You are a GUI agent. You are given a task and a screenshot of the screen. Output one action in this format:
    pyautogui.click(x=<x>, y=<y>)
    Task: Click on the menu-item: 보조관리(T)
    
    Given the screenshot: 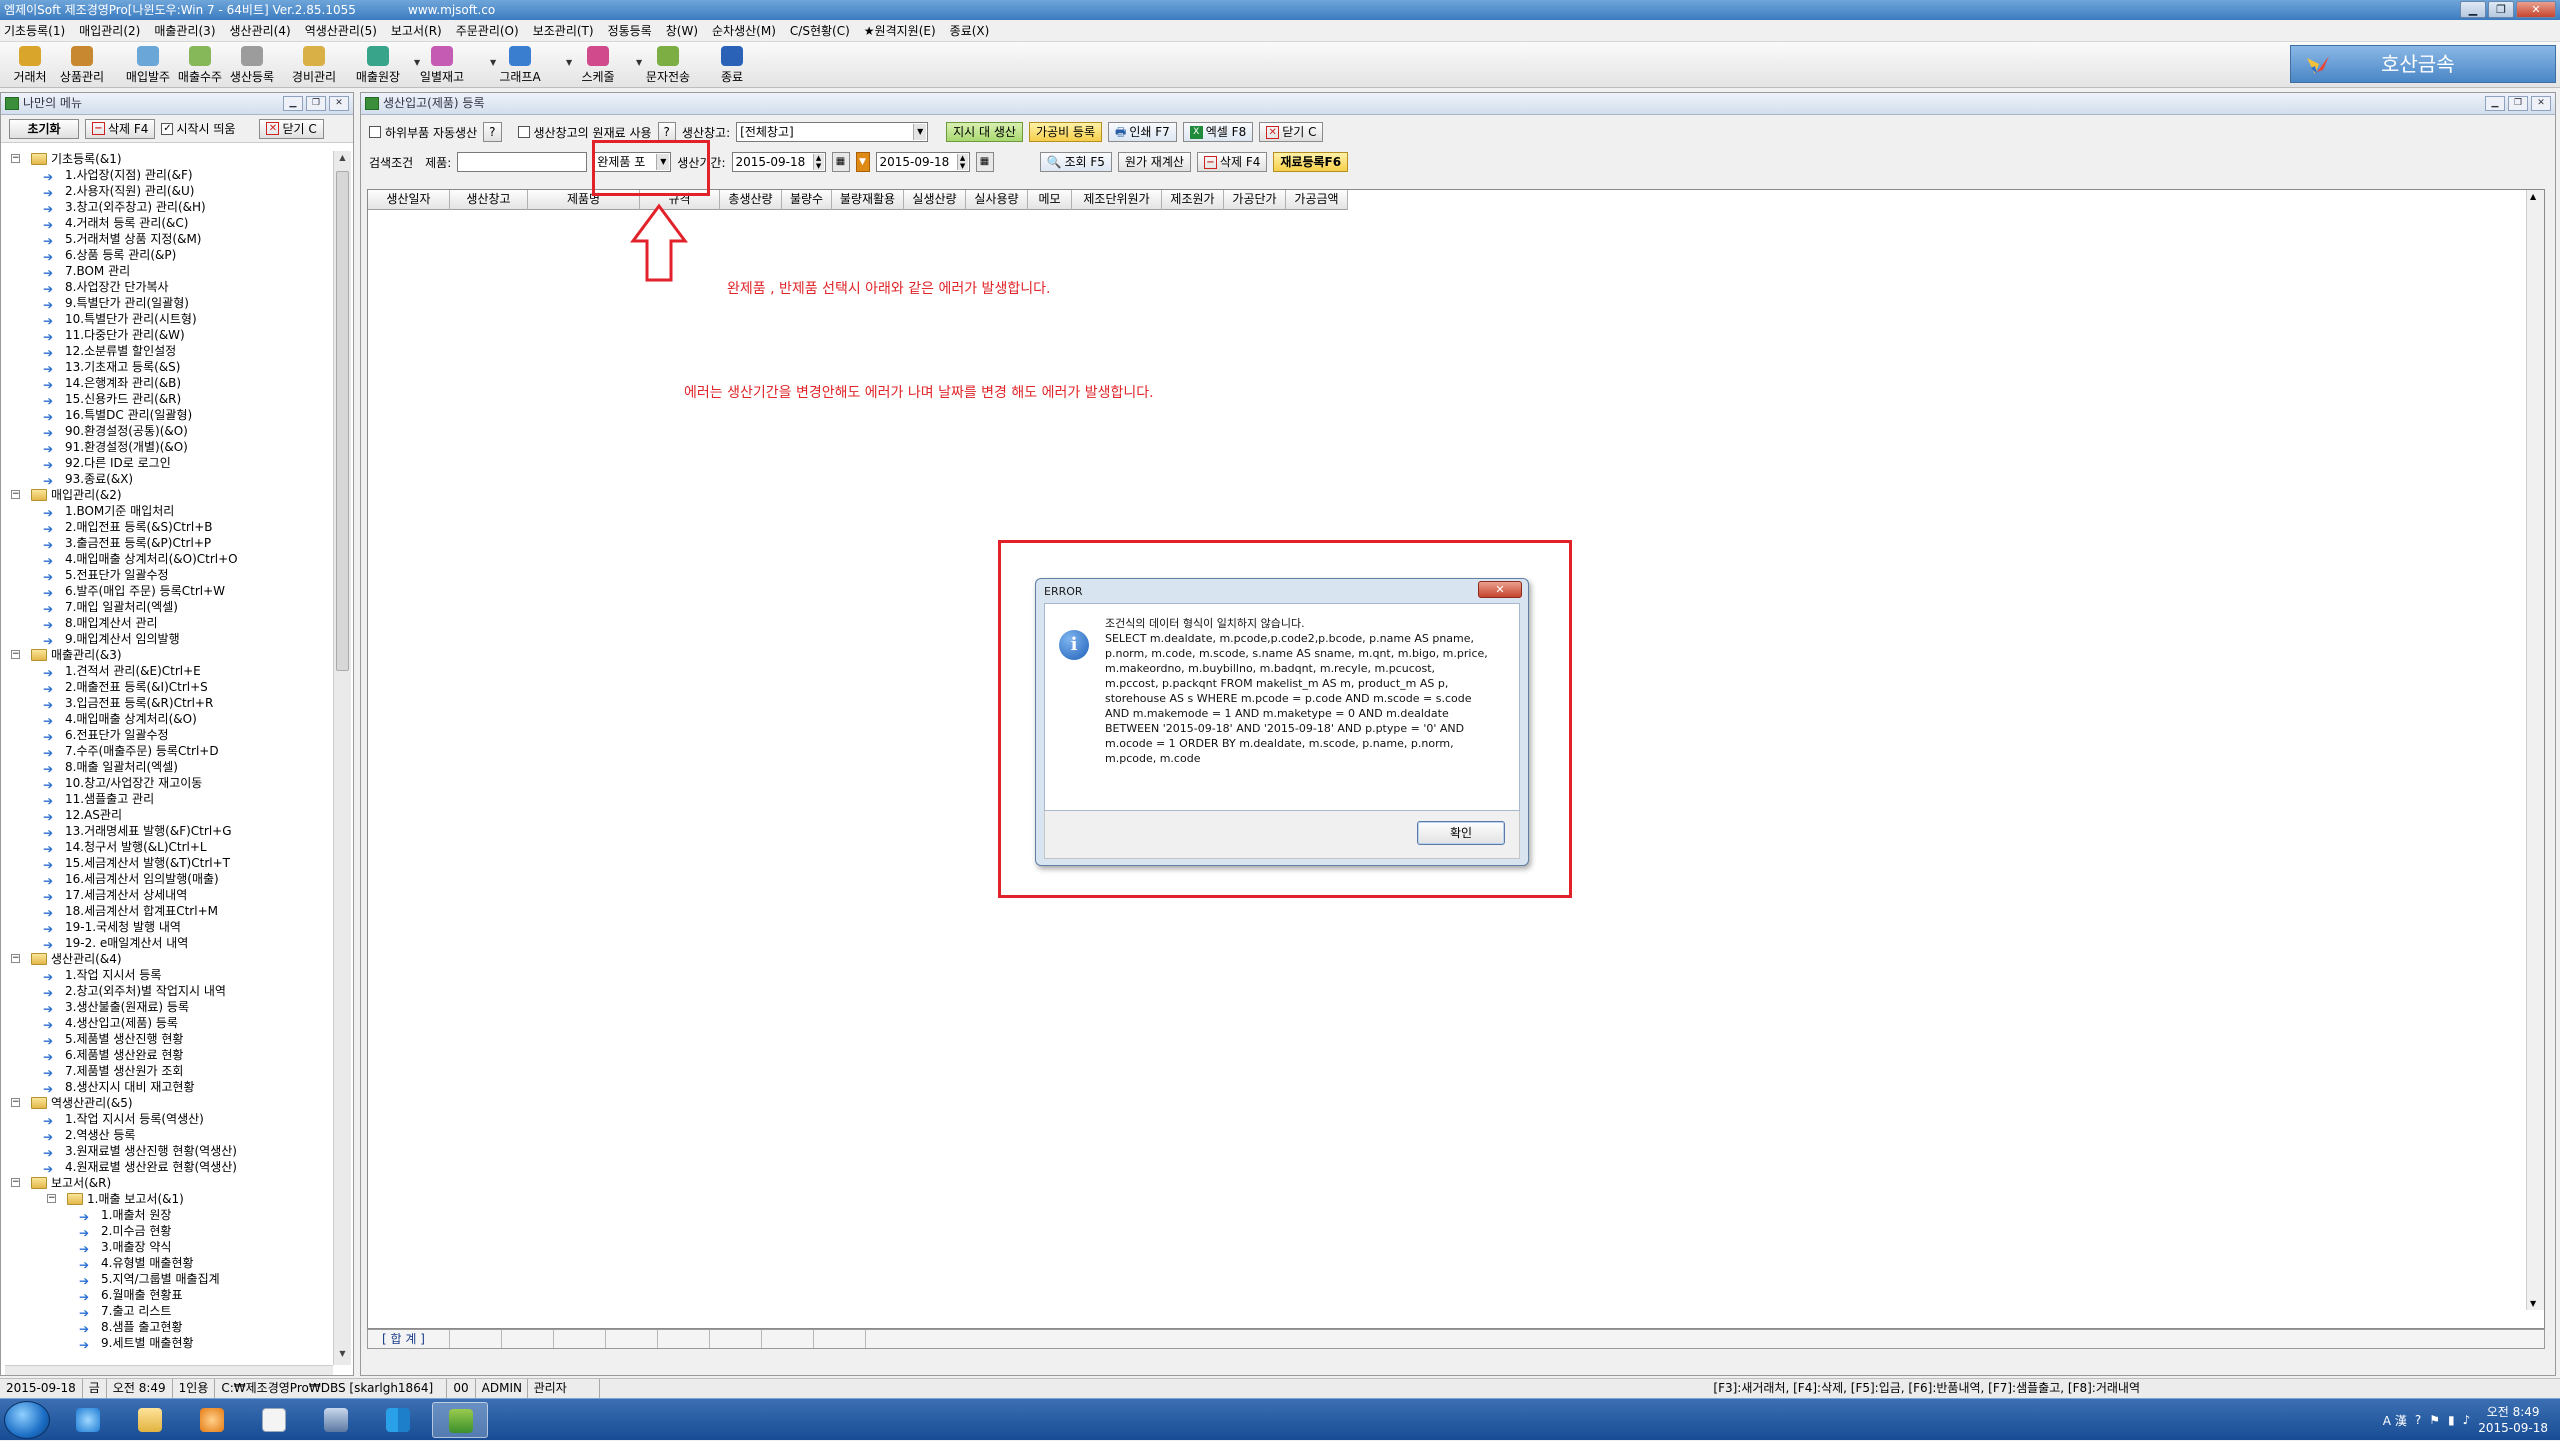 What is the action you would take?
    pyautogui.click(x=563, y=30)
    